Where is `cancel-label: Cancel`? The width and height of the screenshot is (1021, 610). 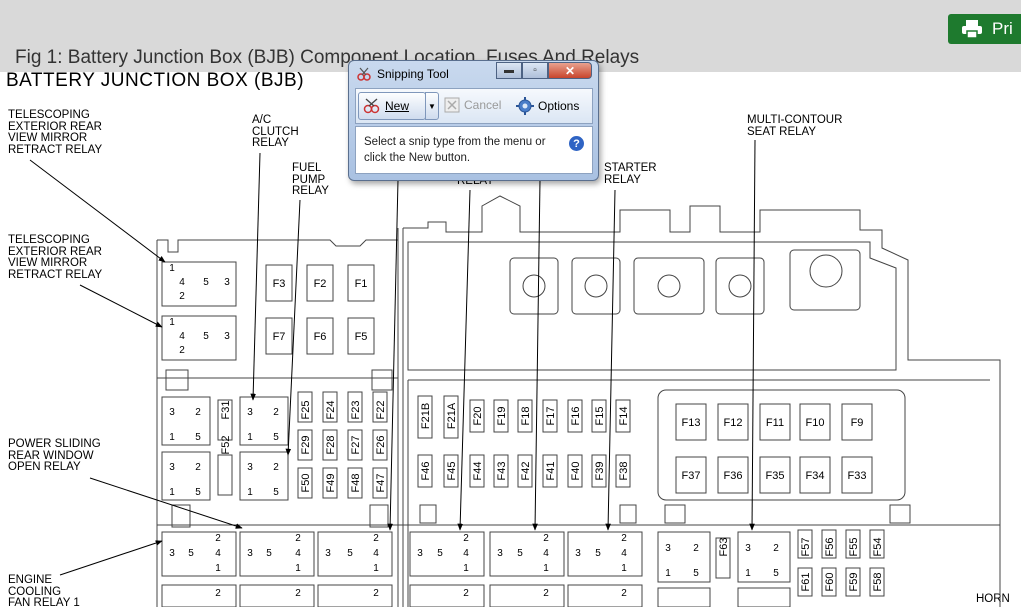
cancel-label: Cancel is located at coordinates (483, 105).